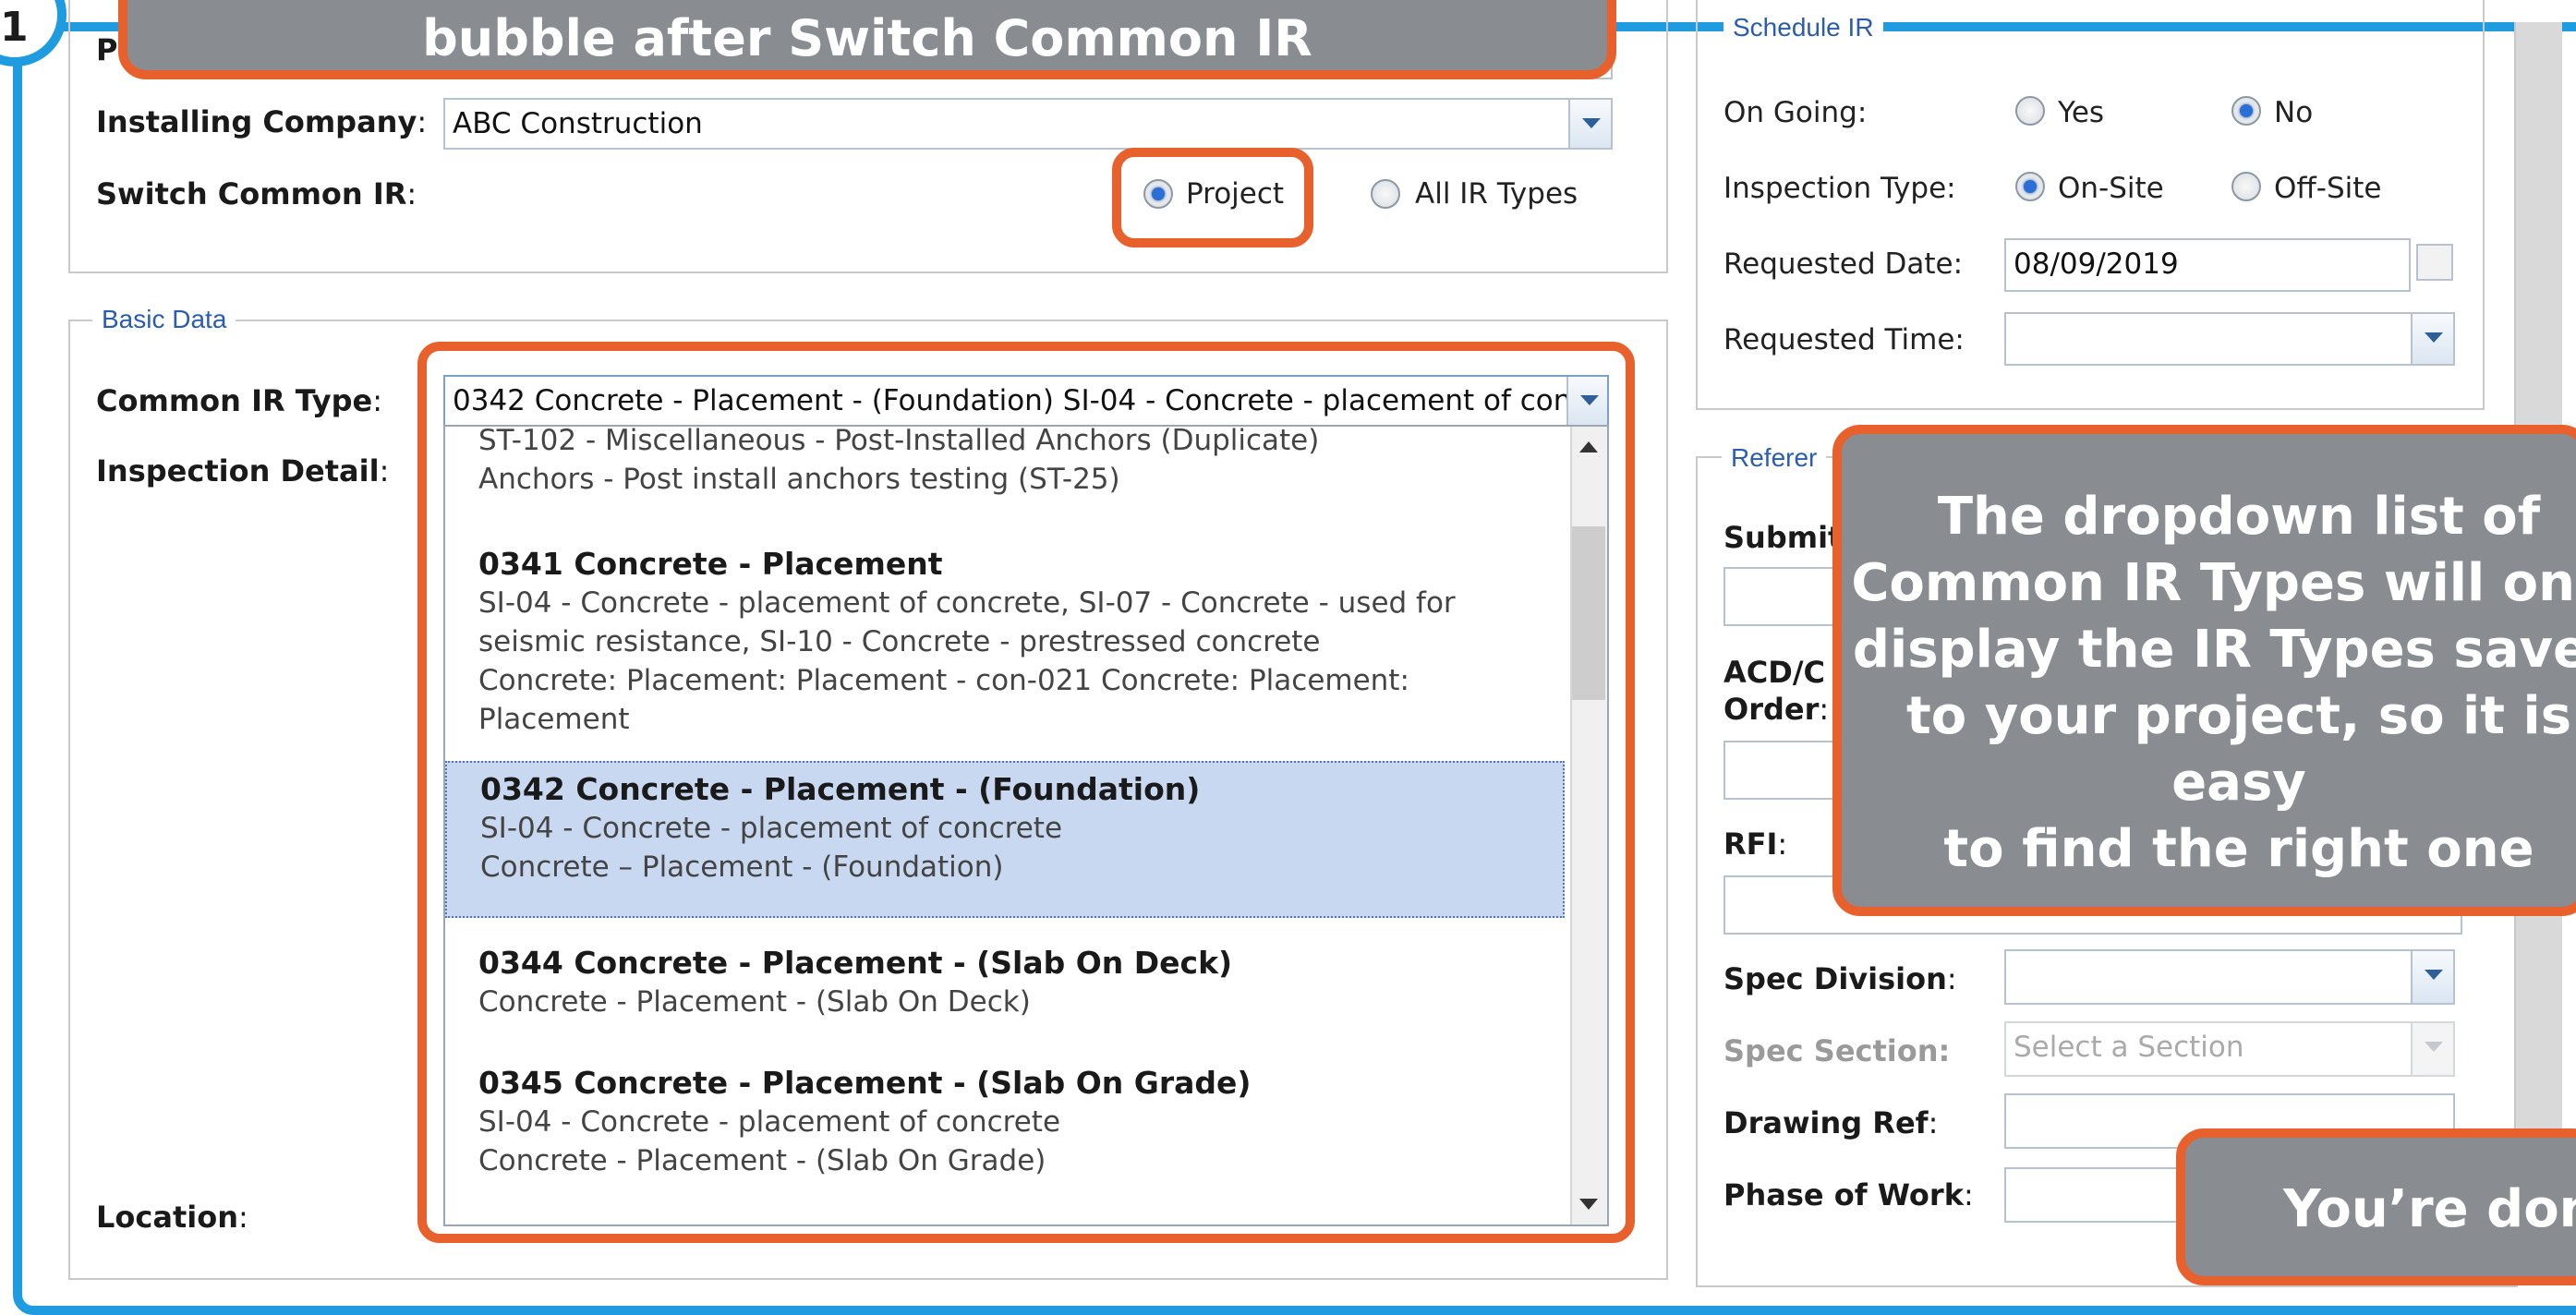 The image size is (2576, 1315). I want to click on location-label: Location:, so click(172, 1217).